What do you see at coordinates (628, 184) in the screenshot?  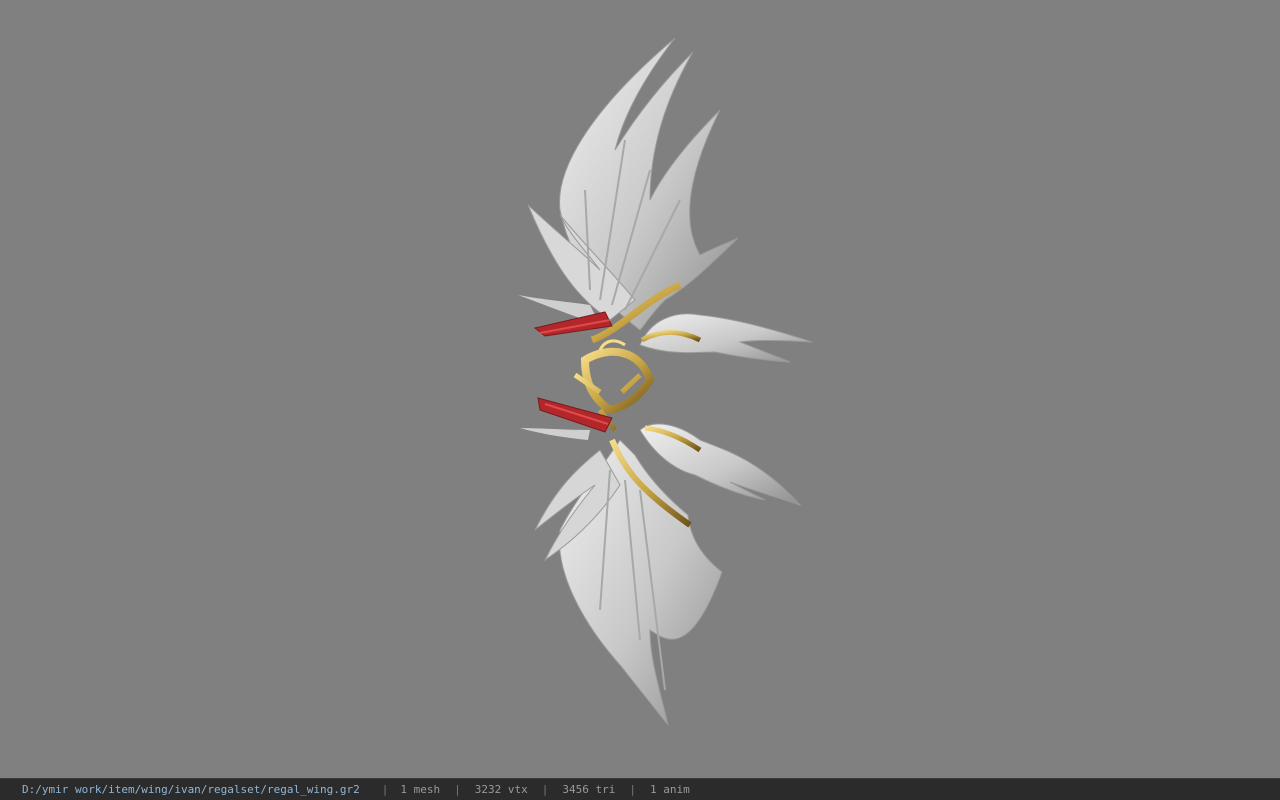 I see `upper-wing` at bounding box center [628, 184].